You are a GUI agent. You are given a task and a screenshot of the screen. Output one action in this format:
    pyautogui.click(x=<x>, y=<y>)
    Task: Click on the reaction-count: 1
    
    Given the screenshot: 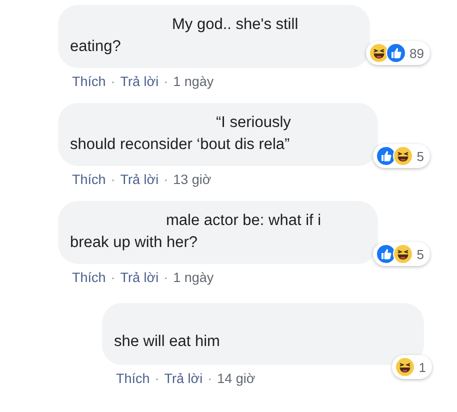 What is the action you would take?
    pyautogui.click(x=422, y=367)
    